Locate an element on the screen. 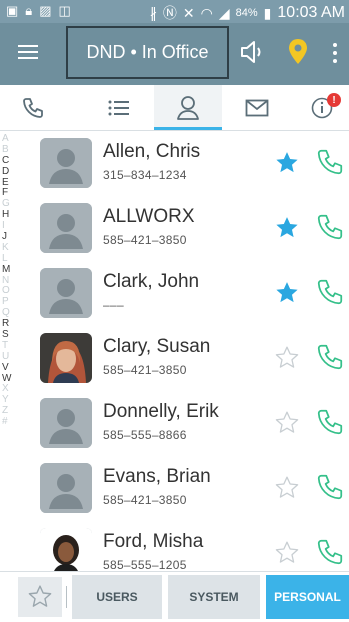  contact-row: Clary, Susan 585–421–3850 is located at coordinates (174, 358).